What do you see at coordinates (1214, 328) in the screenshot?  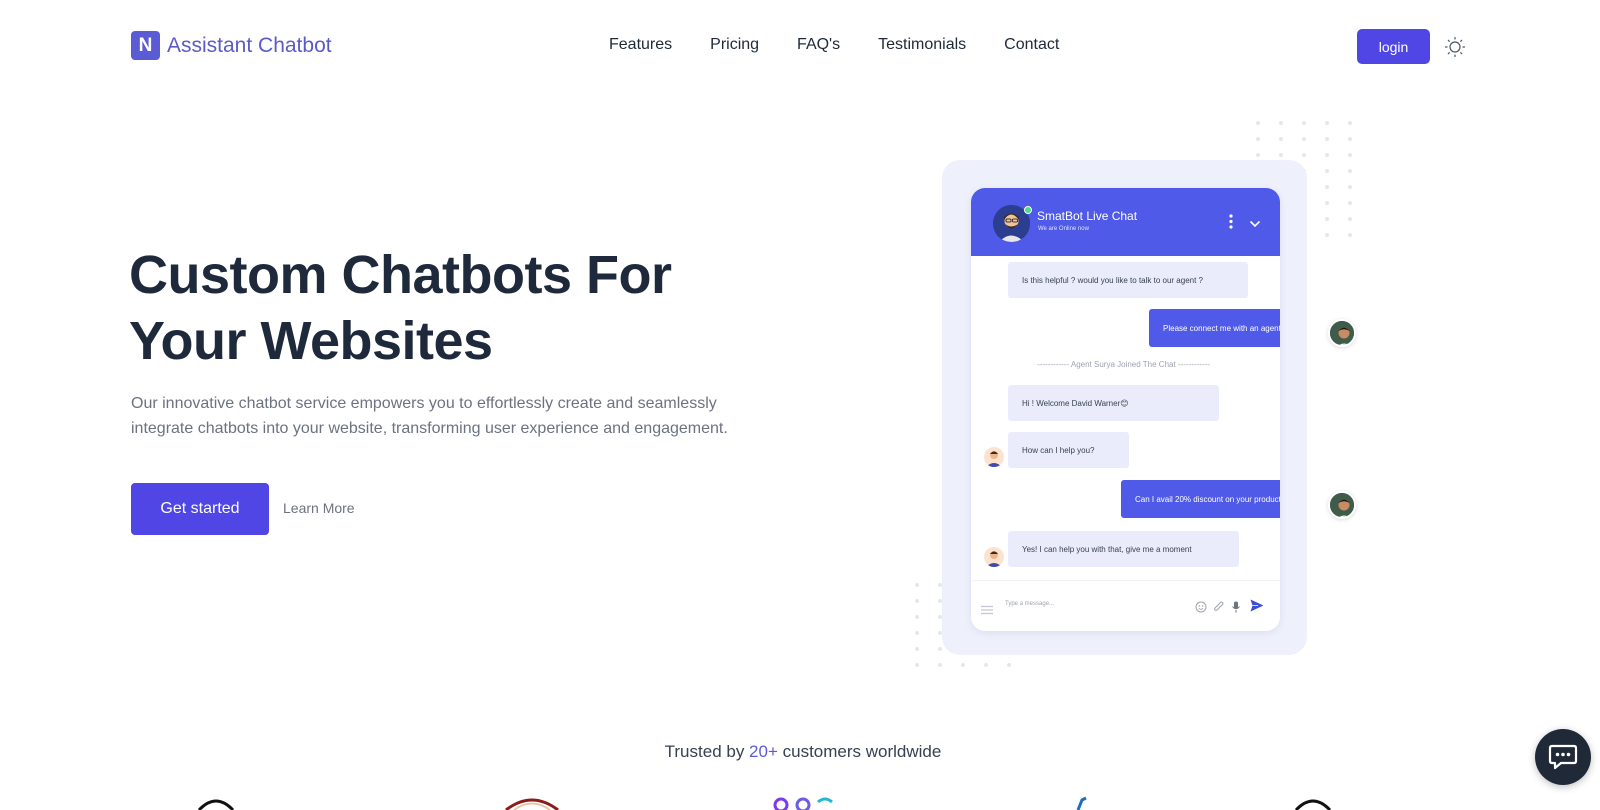 I see `chat-message-user: Please connect me with an agent` at bounding box center [1214, 328].